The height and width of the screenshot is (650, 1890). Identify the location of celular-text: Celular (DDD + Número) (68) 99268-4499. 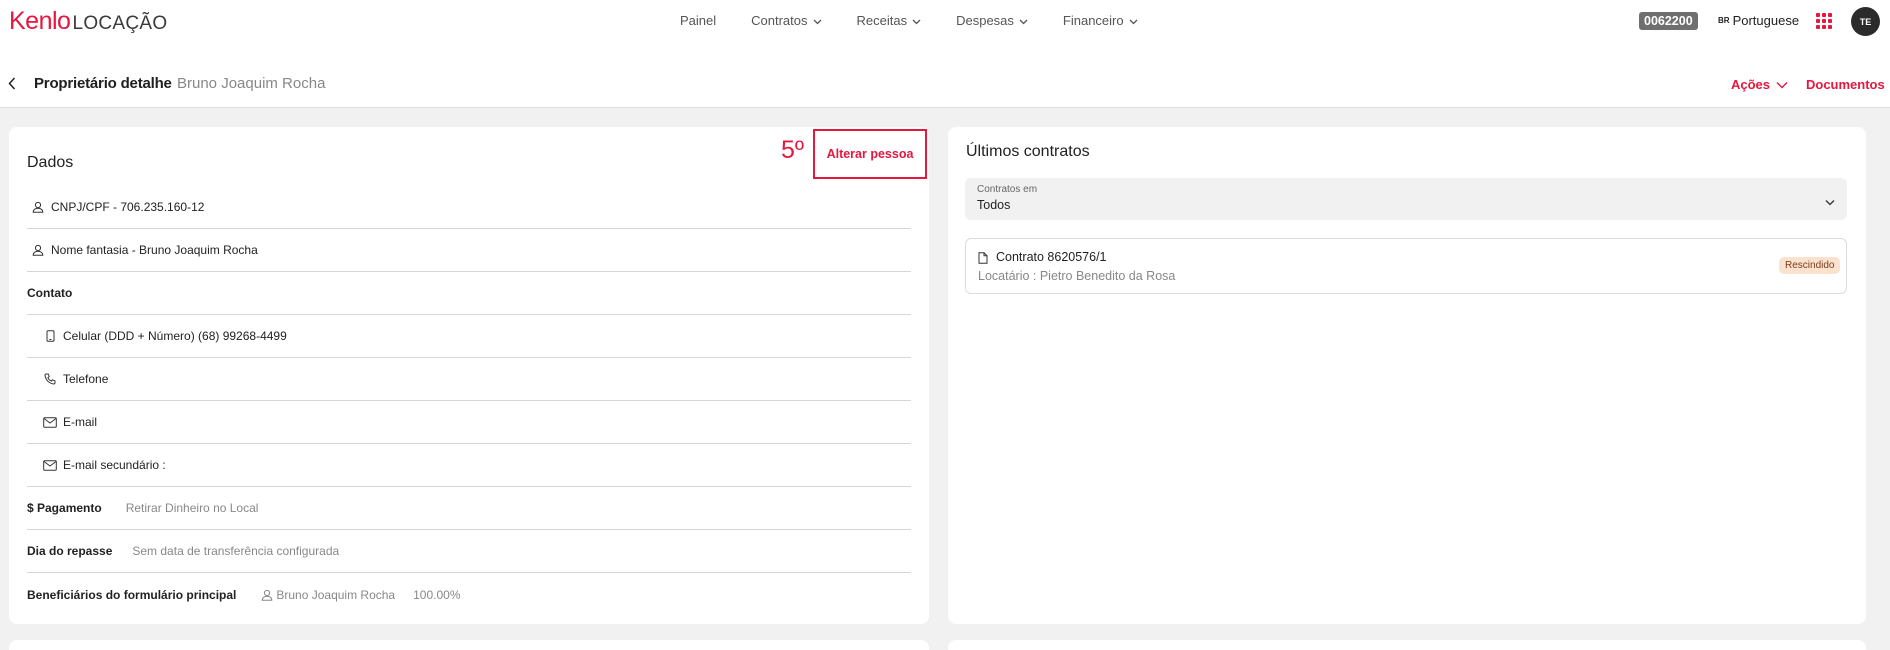
(175, 336).